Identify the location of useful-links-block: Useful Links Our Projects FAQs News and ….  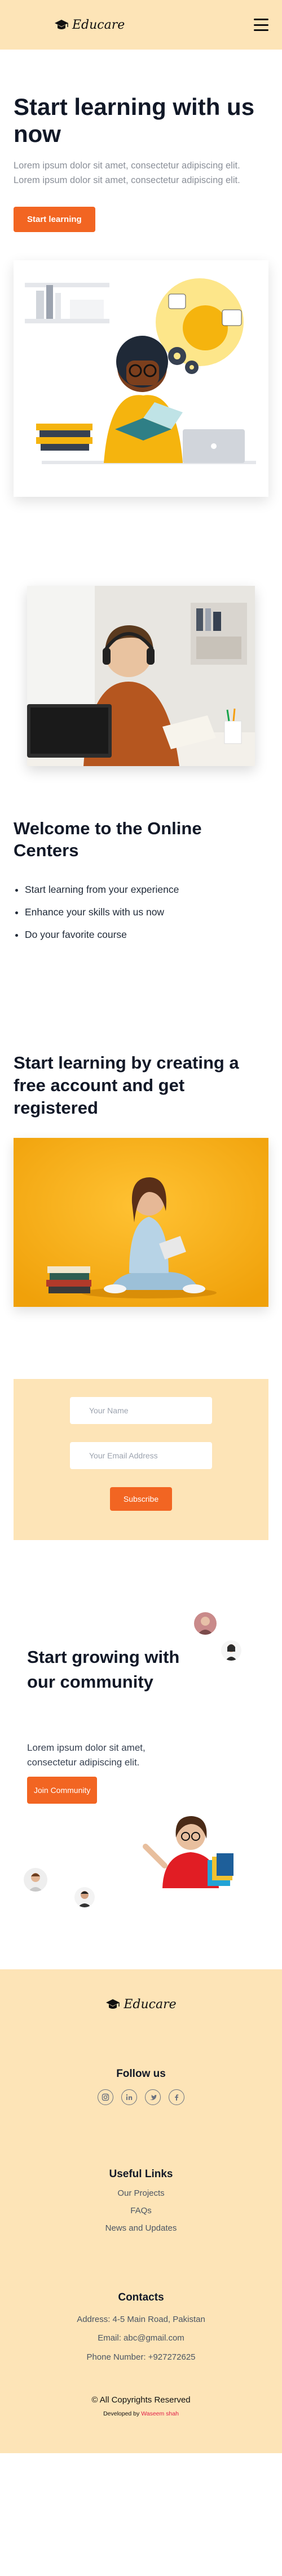
(141, 2200).